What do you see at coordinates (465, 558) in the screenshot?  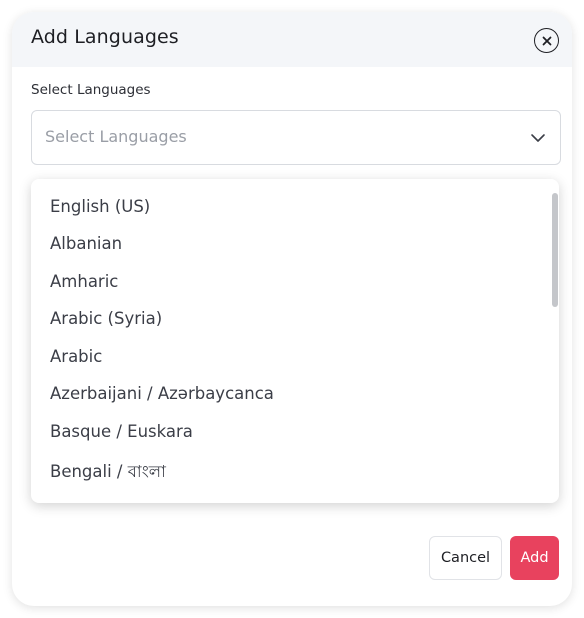 I see `cancel-button: Cancel` at bounding box center [465, 558].